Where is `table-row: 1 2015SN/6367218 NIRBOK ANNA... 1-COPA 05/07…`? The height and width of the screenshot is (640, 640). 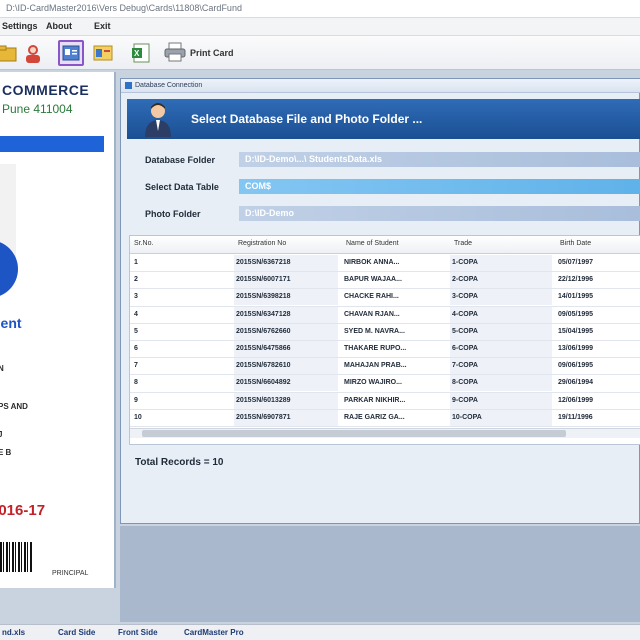 table-row: 1 2015SN/6367218 NIRBOK ANNA... 1-COPA 05/07… is located at coordinates (385, 264).